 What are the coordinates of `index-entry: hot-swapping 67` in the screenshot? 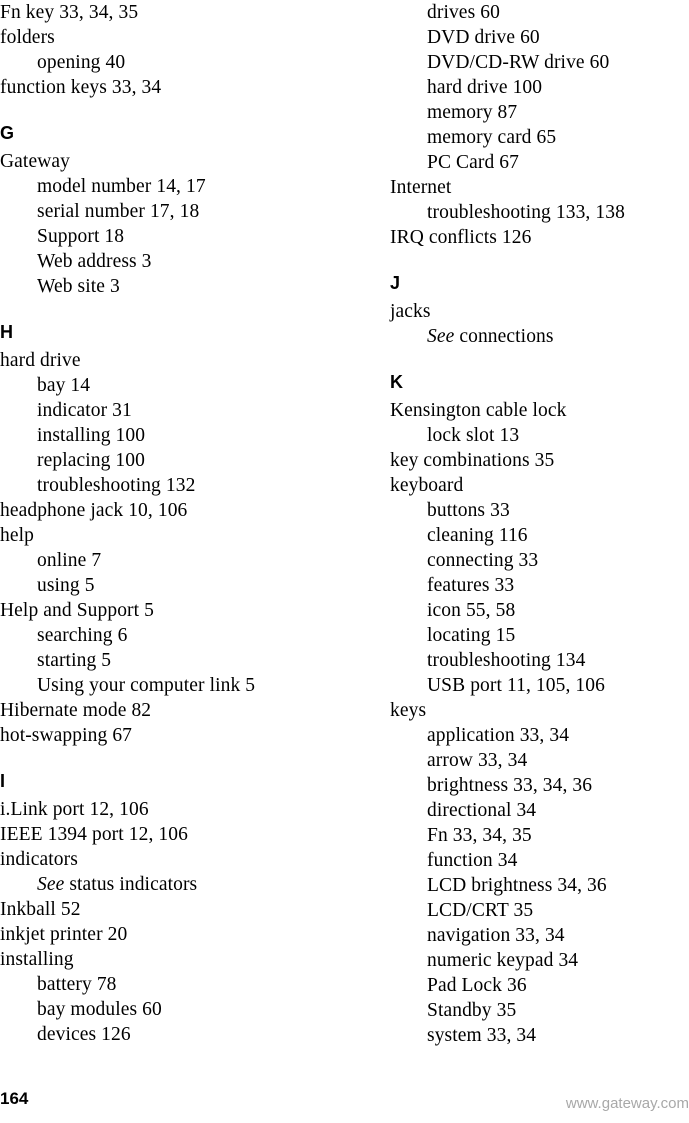 It's located at (66, 735).